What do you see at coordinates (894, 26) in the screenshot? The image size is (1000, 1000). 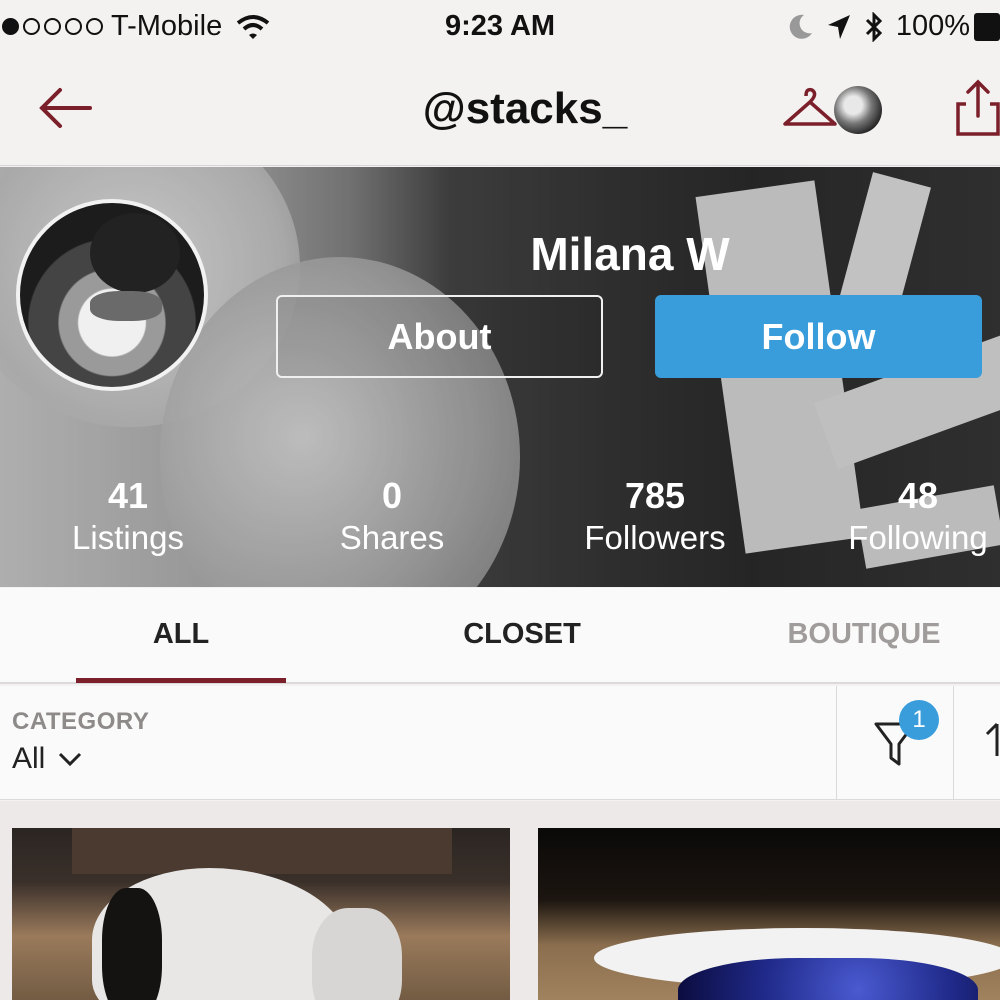 I see `status-right: 100%` at bounding box center [894, 26].